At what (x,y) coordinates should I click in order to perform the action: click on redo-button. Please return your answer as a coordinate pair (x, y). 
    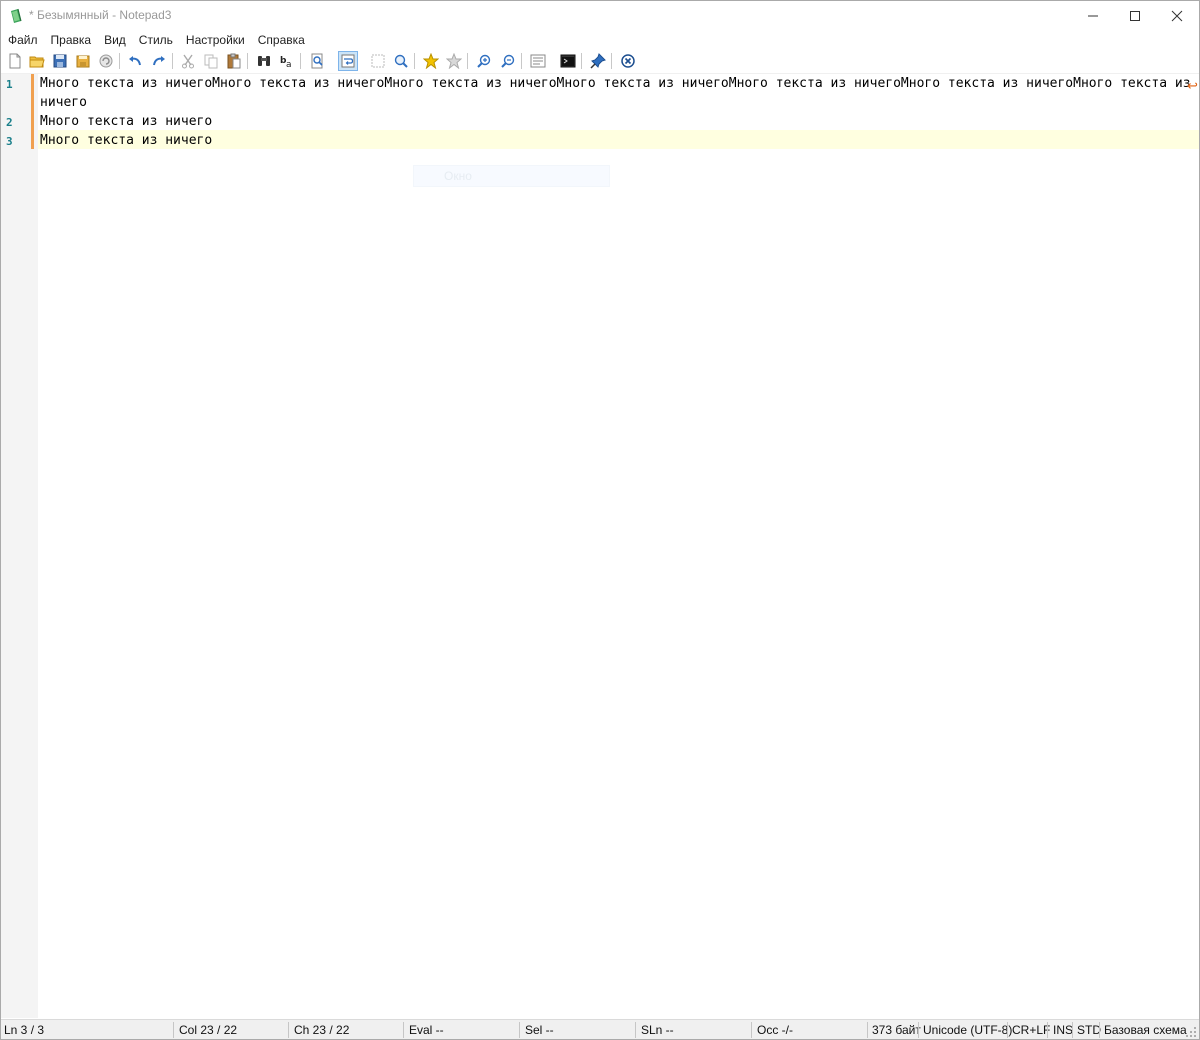
    Looking at the image, I should click on (159, 61).